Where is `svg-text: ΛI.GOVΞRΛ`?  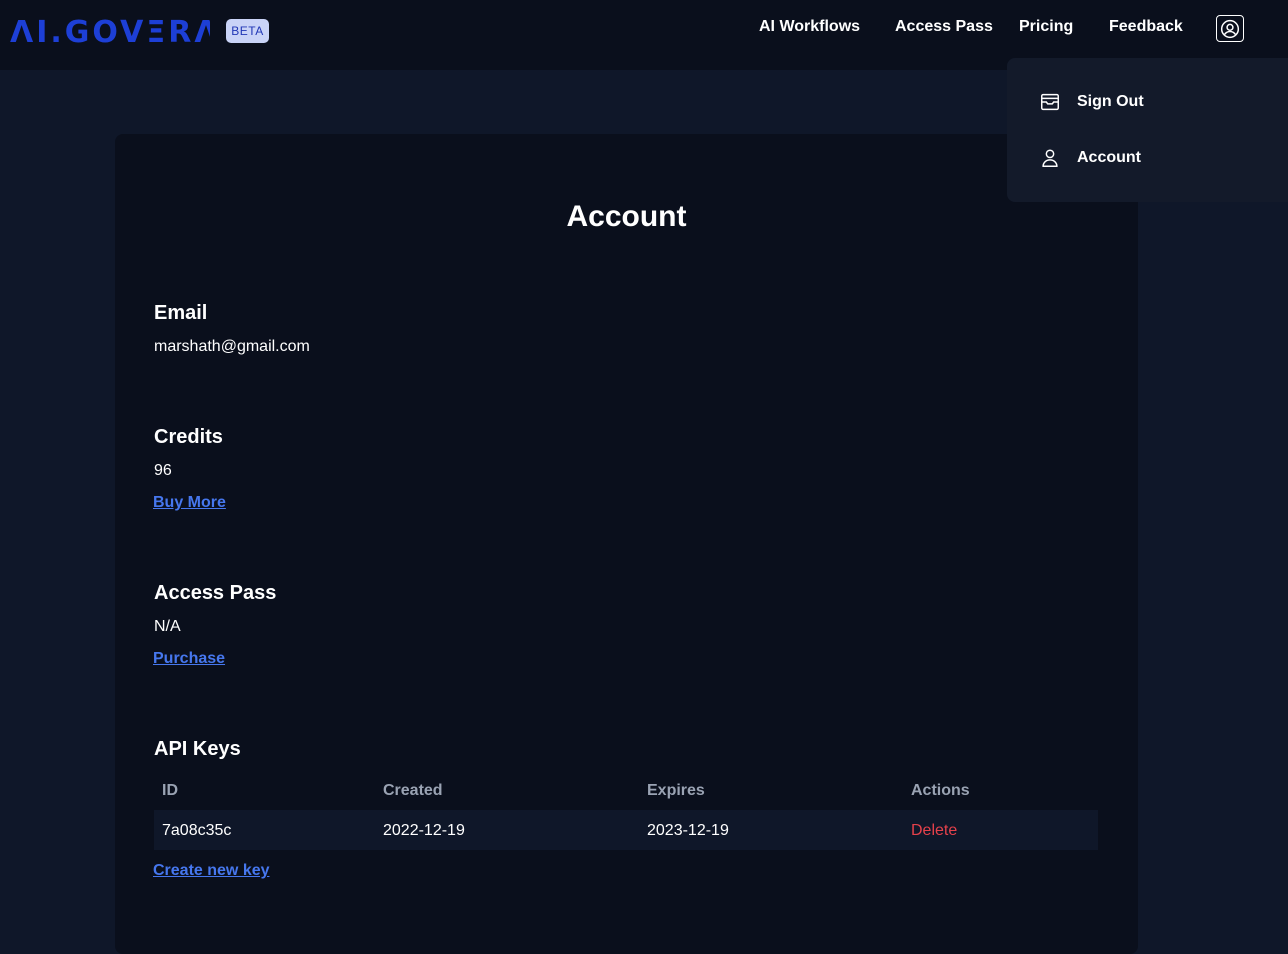
svg-text: ΛI.GOVΞRΛ is located at coordinates (110, 30).